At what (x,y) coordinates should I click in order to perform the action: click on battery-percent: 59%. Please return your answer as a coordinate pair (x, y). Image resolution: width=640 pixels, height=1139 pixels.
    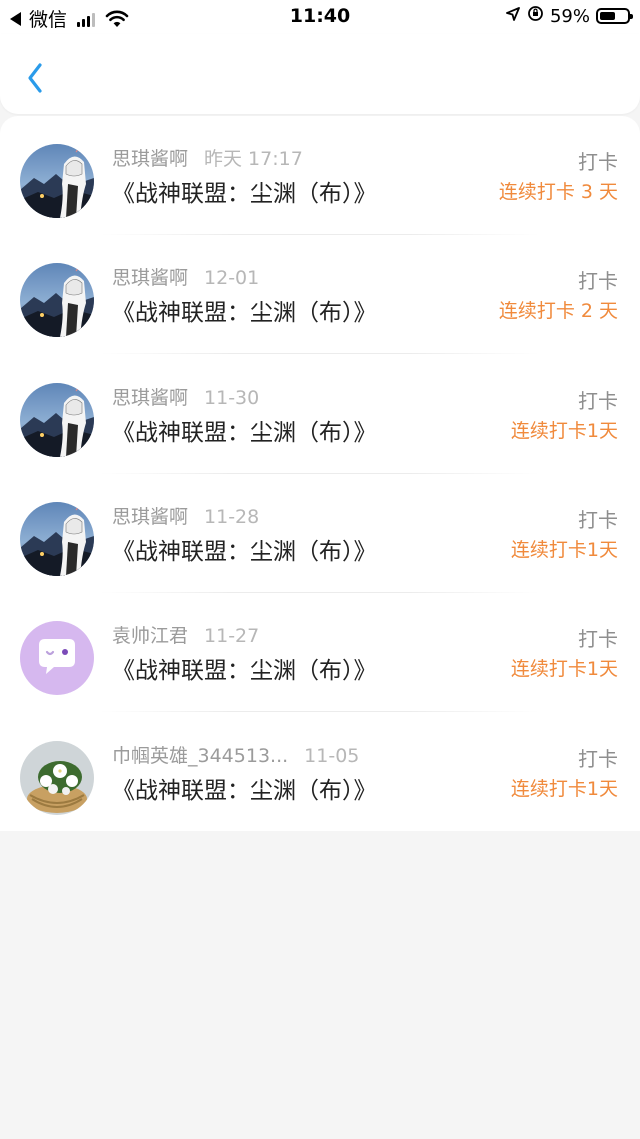
    Looking at the image, I should click on (569, 16).